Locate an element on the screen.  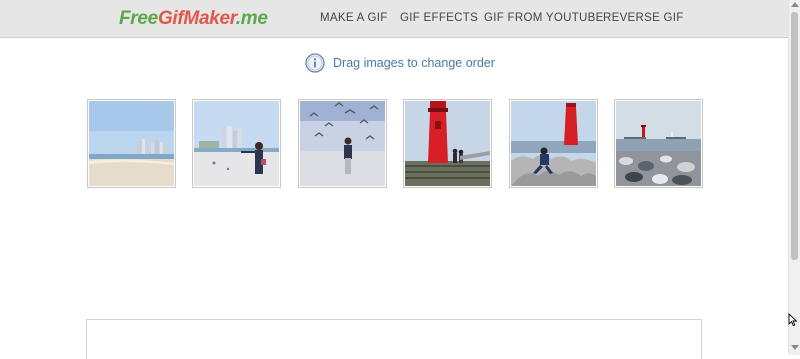
drag-hint: Drag images to change order is located at coordinates (400, 63).